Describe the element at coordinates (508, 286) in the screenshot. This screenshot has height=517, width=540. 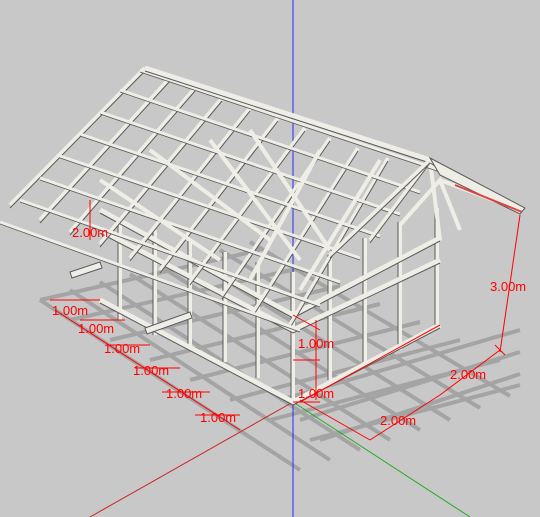
I see `dim-right-height: 3.00m` at that location.